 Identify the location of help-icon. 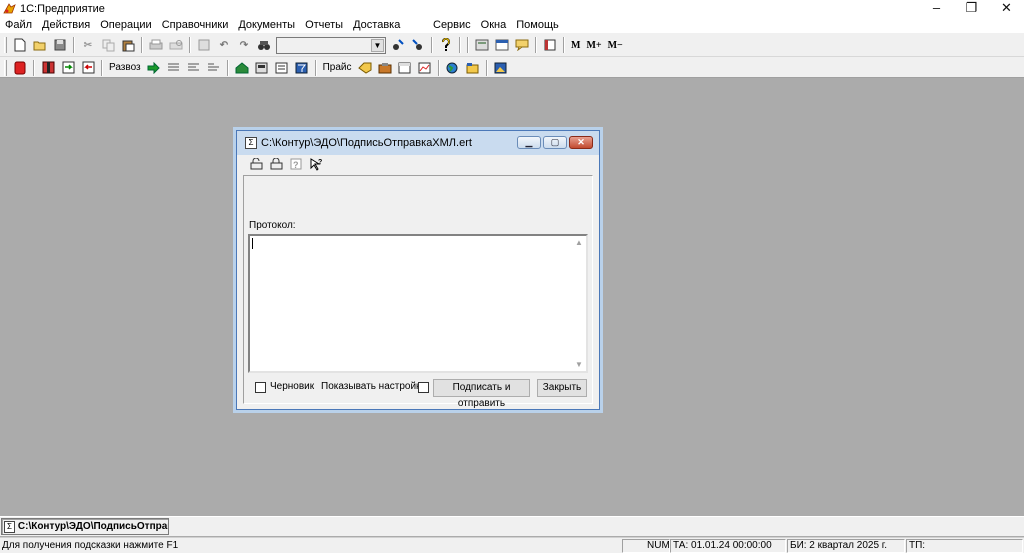
(446, 45).